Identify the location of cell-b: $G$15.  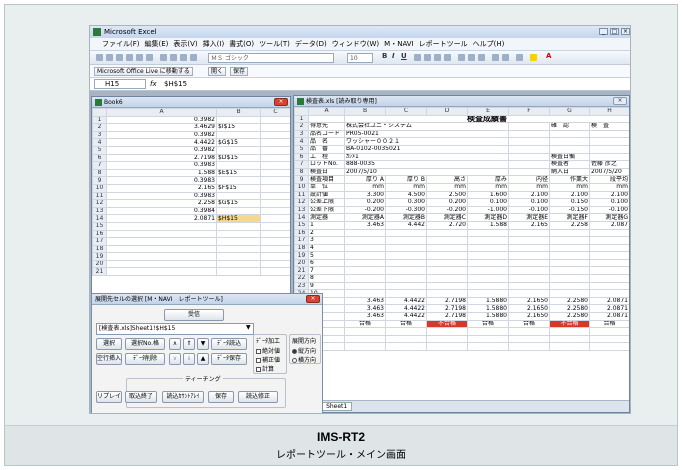
(238, 203).